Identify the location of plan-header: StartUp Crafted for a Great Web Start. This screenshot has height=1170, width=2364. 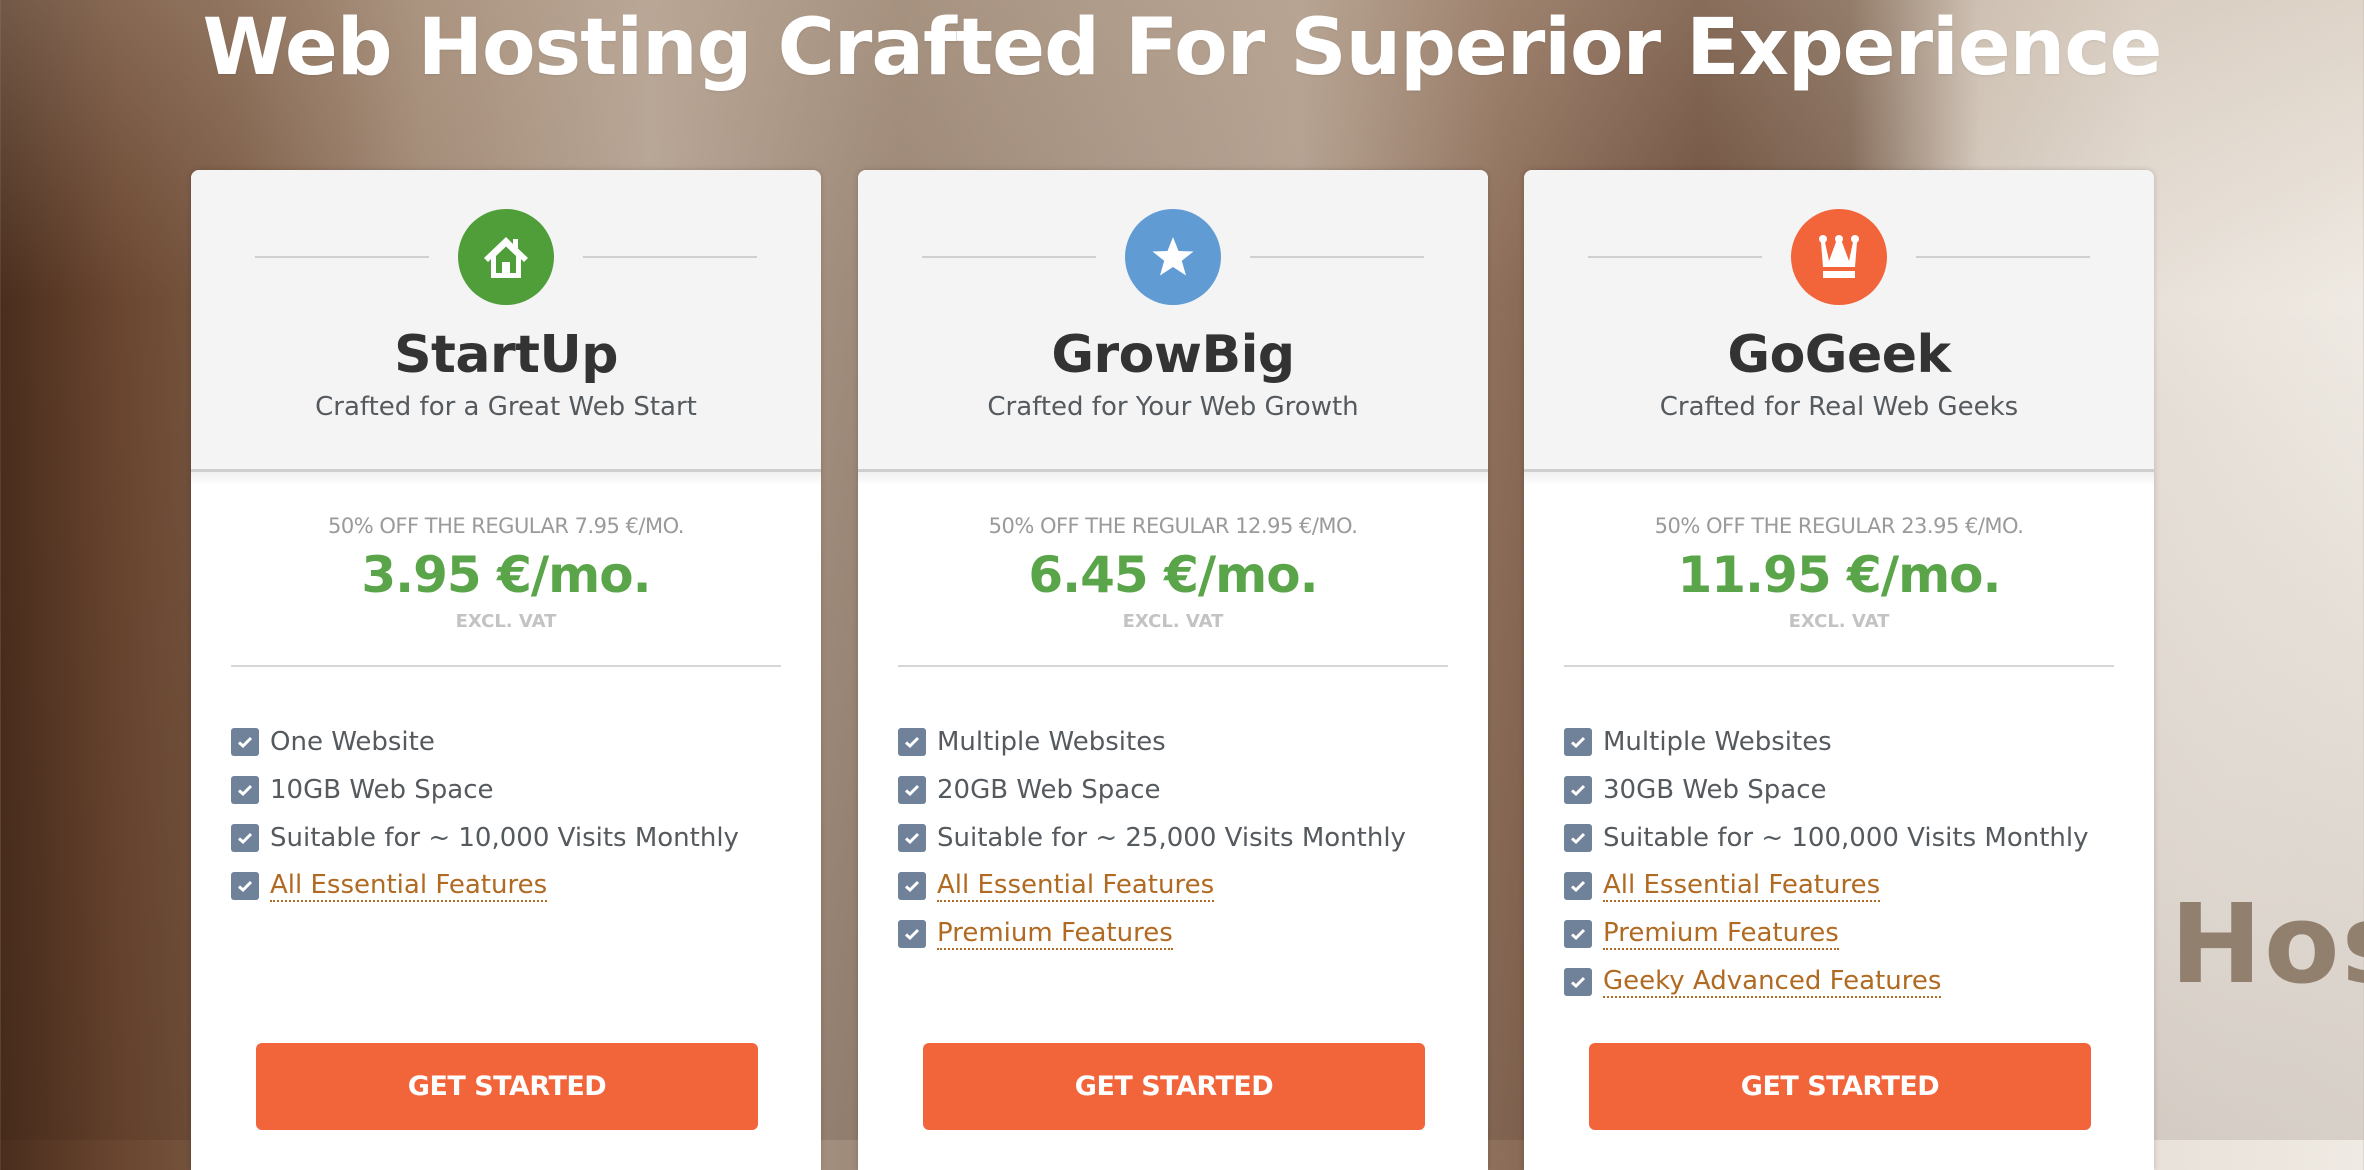
(506, 328).